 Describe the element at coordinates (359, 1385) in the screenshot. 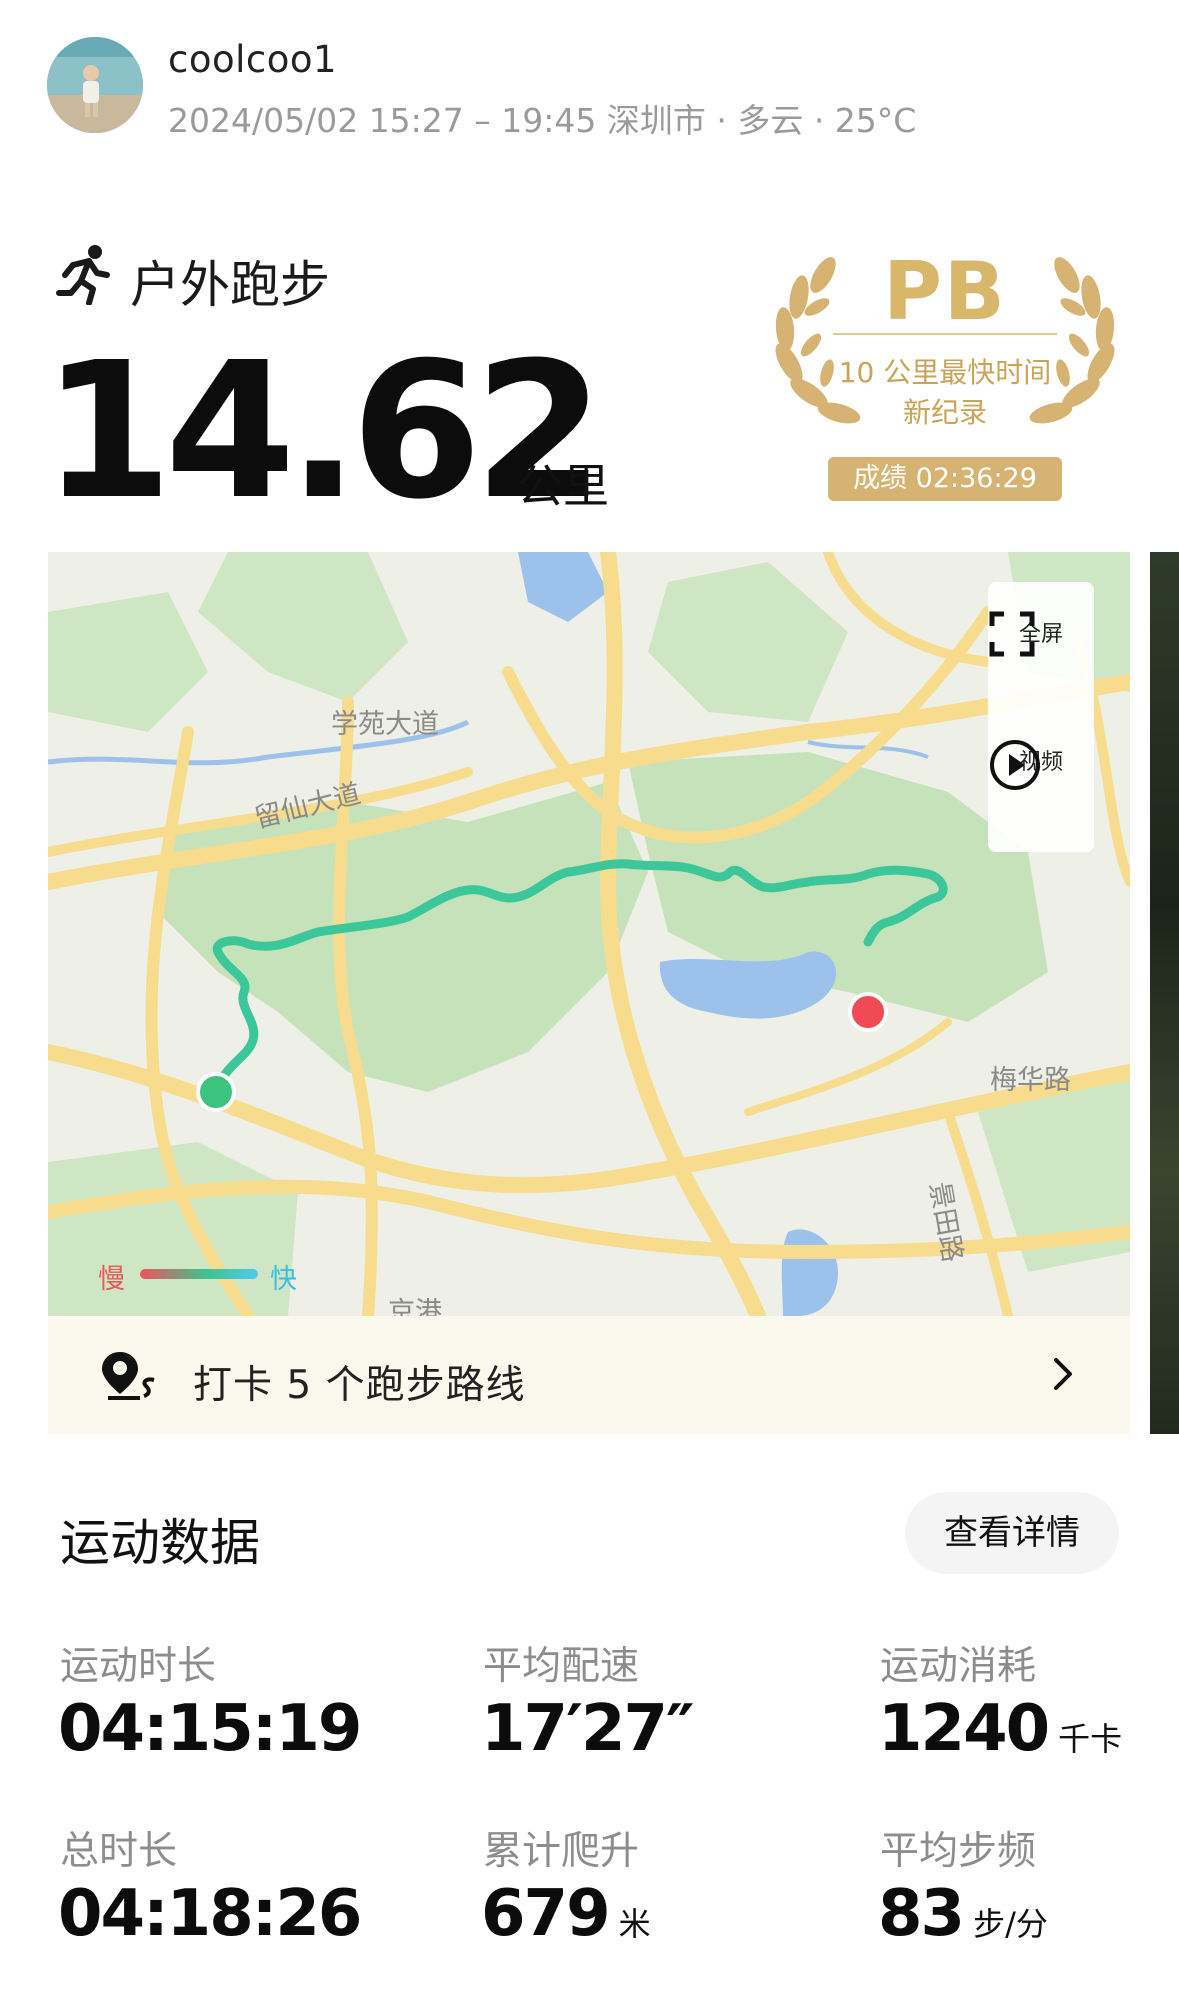

I see `route-checkin-text: 打卡 5 个跑步路线` at that location.